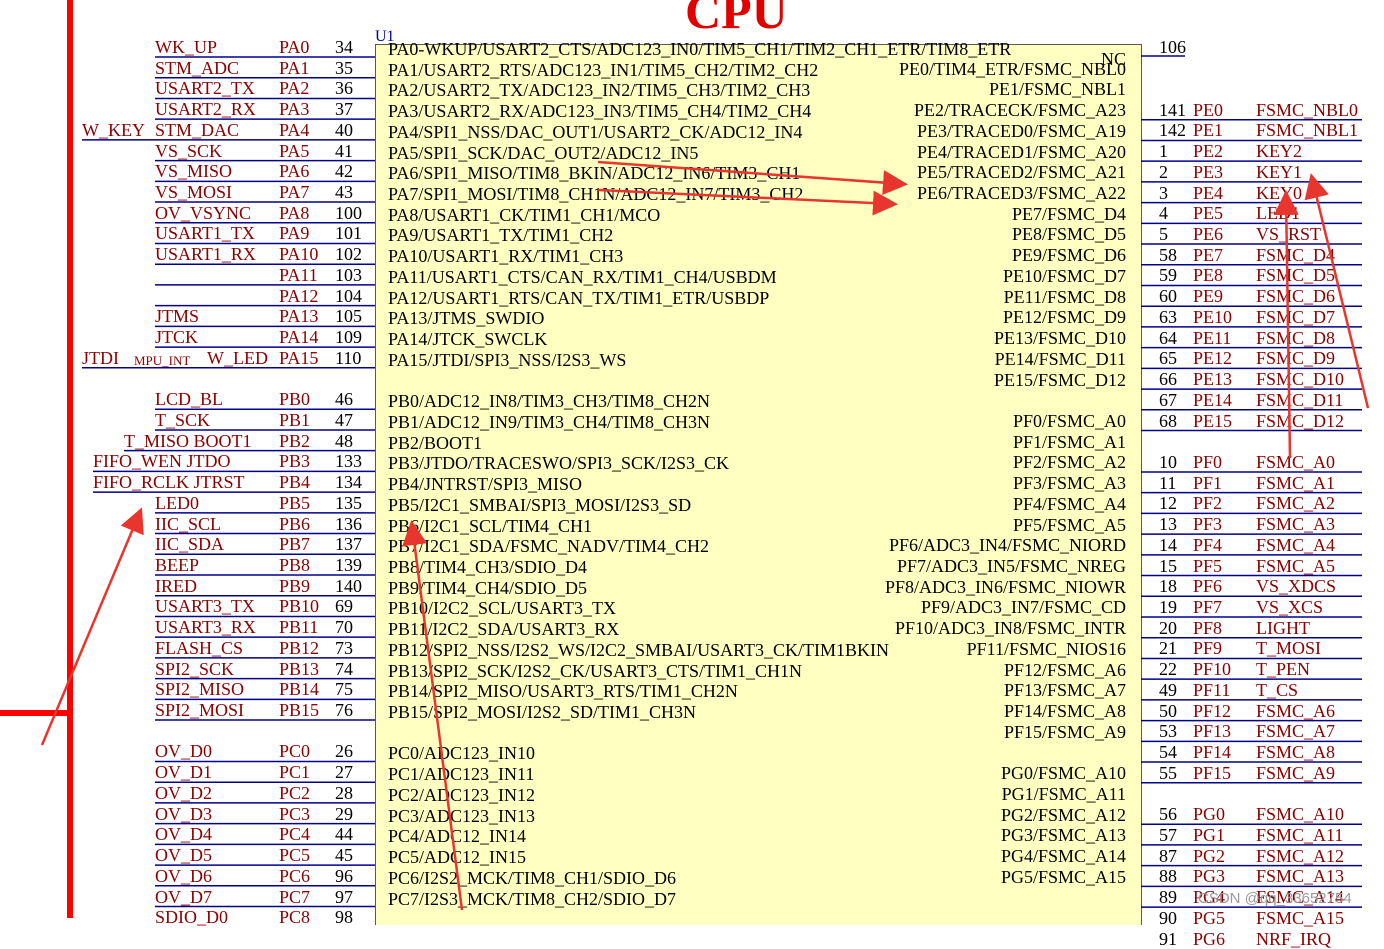 The width and height of the screenshot is (1384, 949). Describe the element at coordinates (1209, 938) in the screenshot. I see `pin-name: PG6` at that location.